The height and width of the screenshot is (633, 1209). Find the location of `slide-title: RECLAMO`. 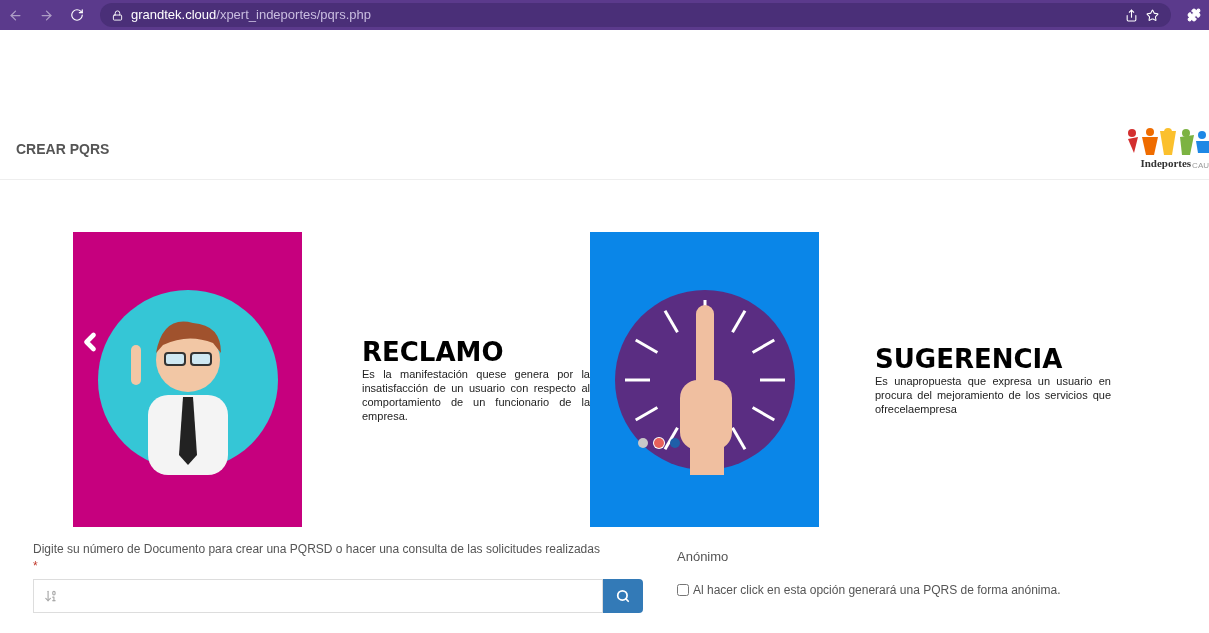

slide-title: RECLAMO is located at coordinates (433, 351).